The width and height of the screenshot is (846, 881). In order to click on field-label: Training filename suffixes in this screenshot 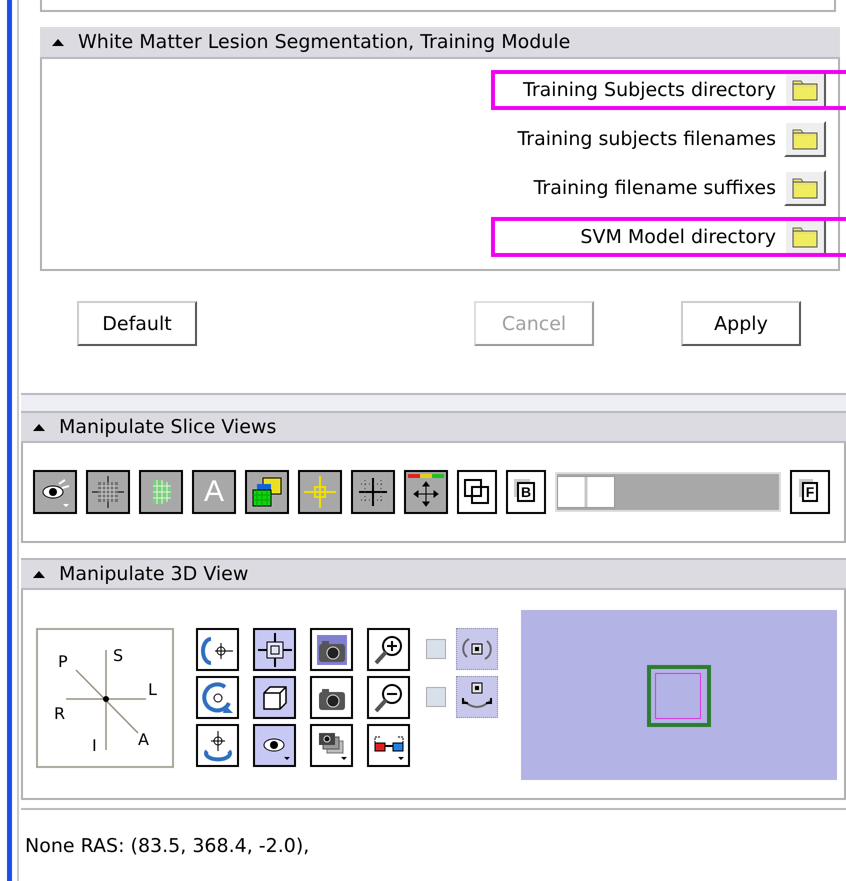, I will do `click(655, 188)`.